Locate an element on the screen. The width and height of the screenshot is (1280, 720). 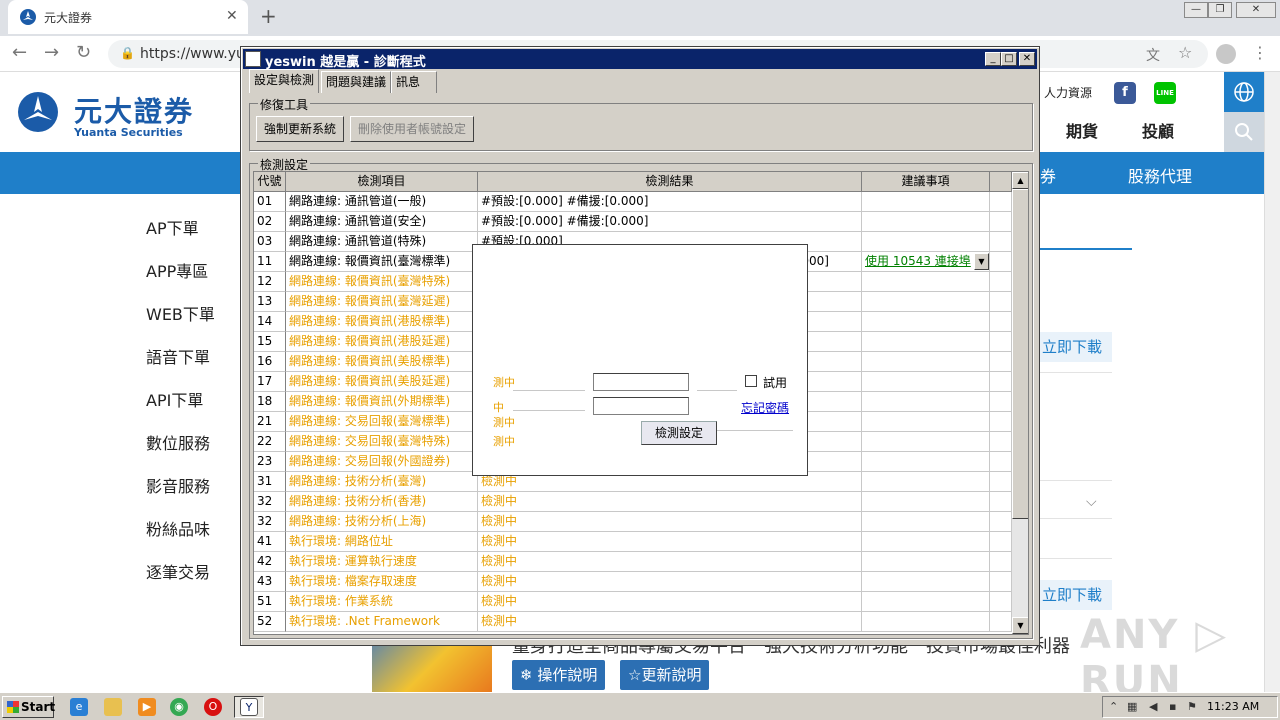
password-input is located at coordinates (641, 406).